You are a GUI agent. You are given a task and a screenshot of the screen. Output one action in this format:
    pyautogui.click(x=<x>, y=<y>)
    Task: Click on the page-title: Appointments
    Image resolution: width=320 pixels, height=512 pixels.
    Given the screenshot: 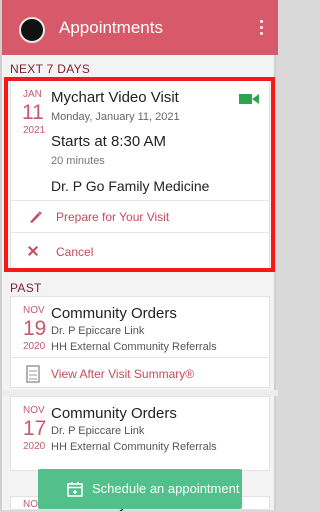 What is the action you would take?
    pyautogui.click(x=111, y=27)
    